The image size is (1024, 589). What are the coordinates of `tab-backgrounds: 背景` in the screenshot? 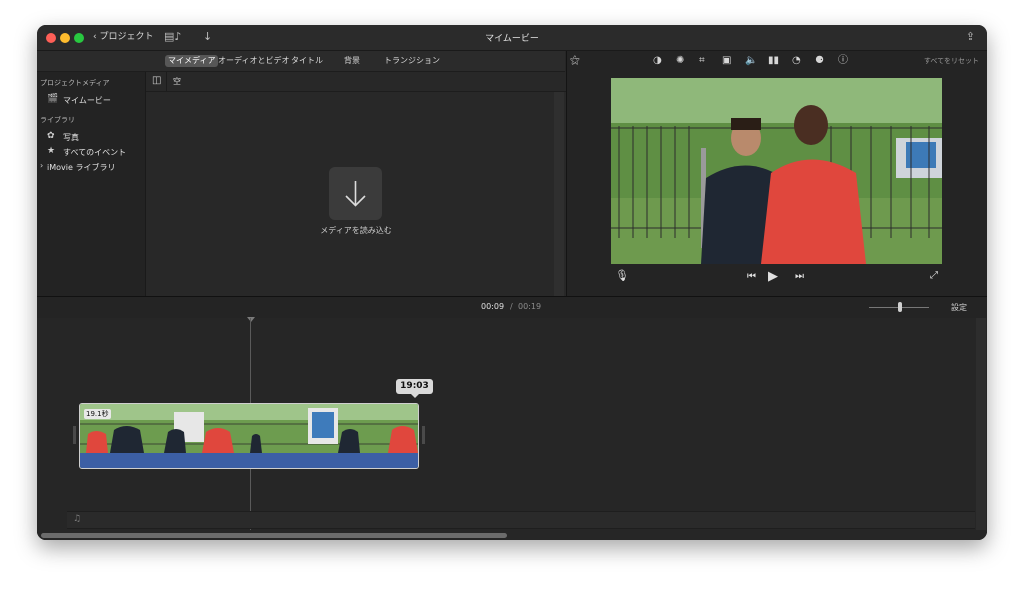 It's located at (352, 61).